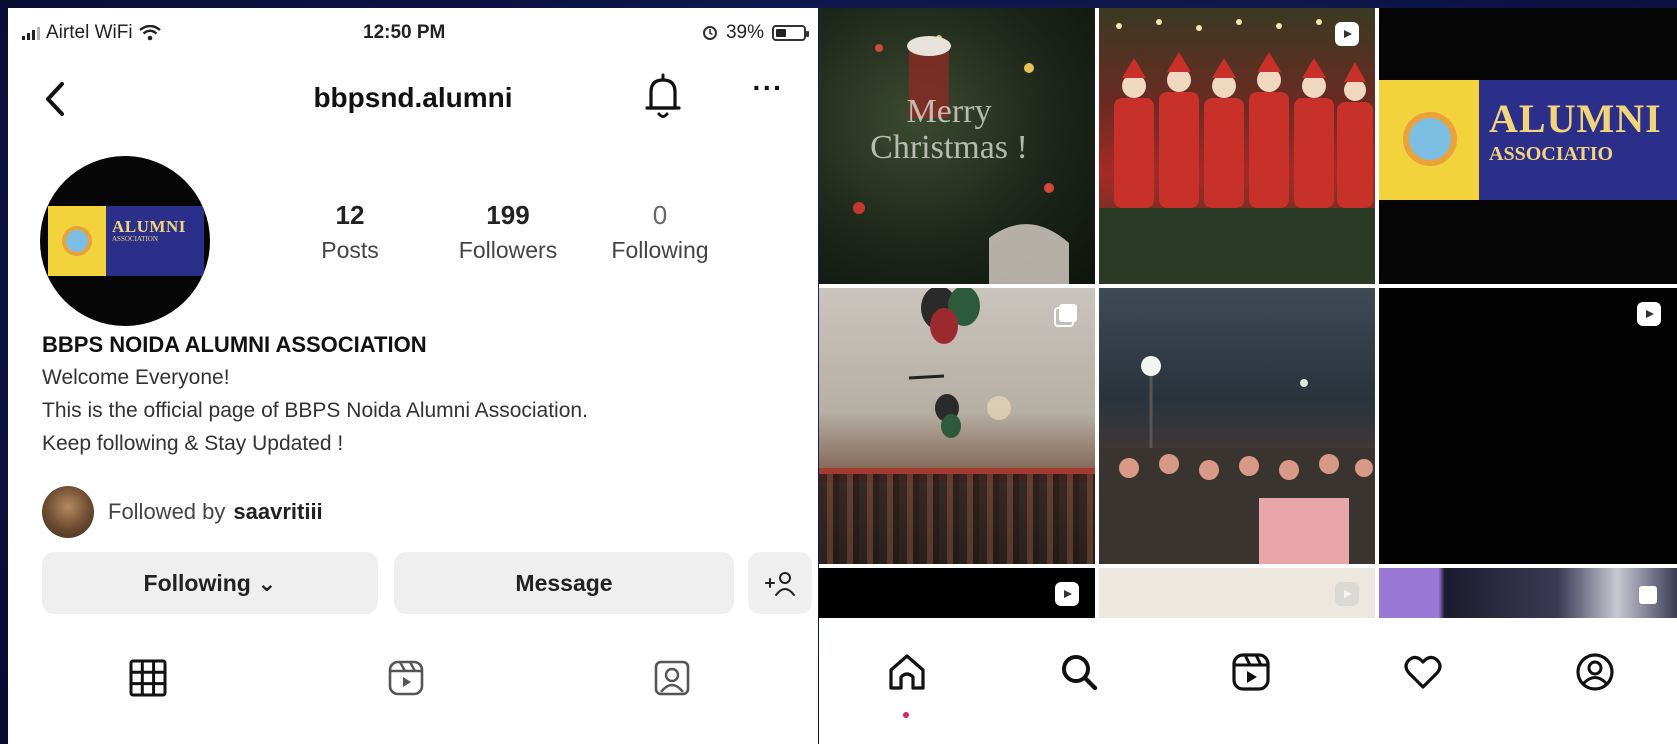  Describe the element at coordinates (193, 443) in the screenshot. I see `bio-line-3: Keep following & Stay Updated !` at that location.